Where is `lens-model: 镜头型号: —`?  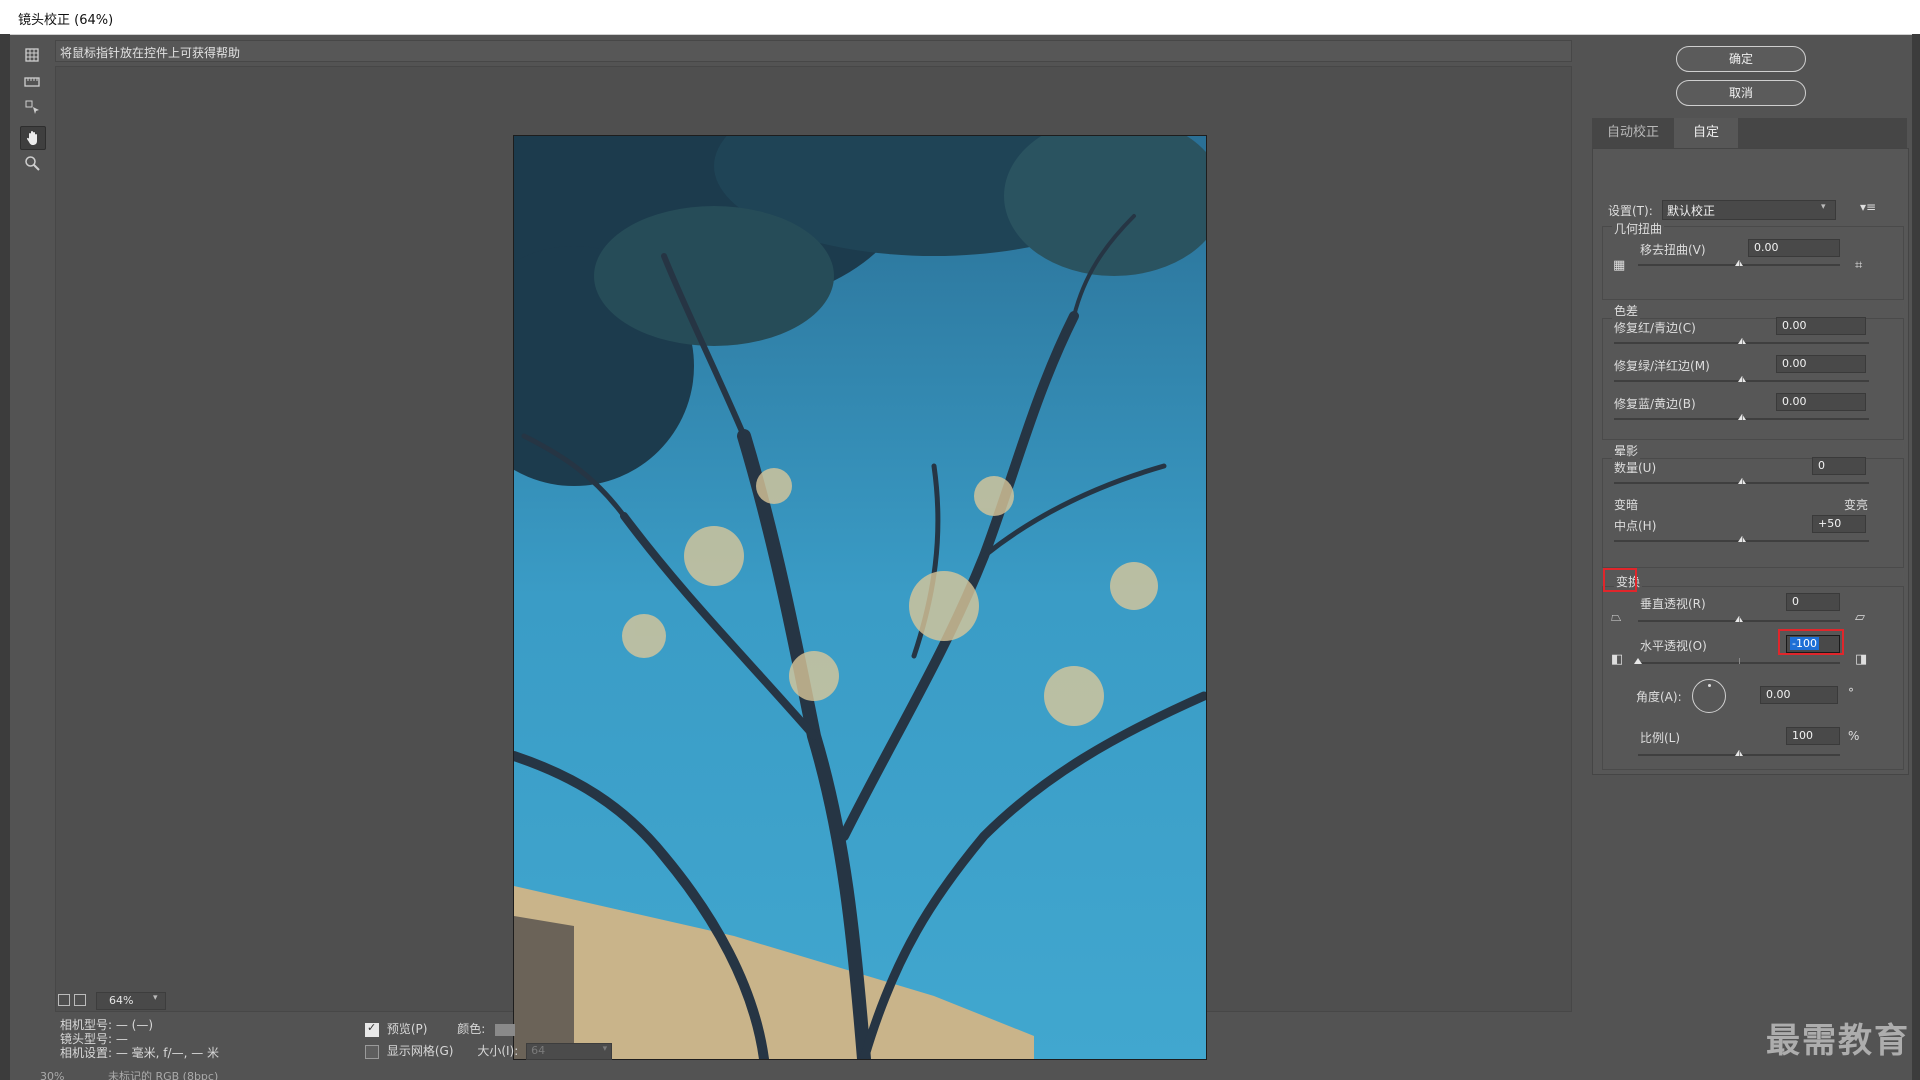
lens-model: 镜头型号: — is located at coordinates (94, 1039).